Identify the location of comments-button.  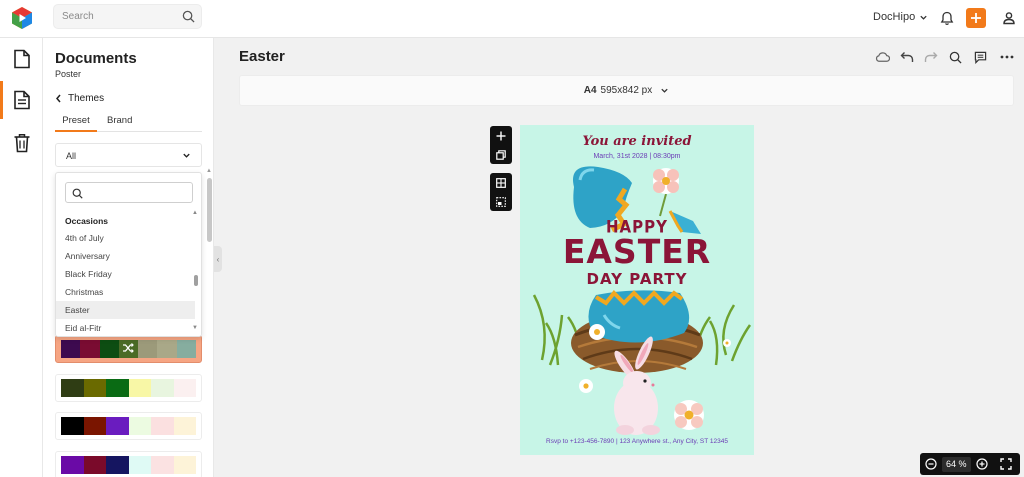
(980, 57).